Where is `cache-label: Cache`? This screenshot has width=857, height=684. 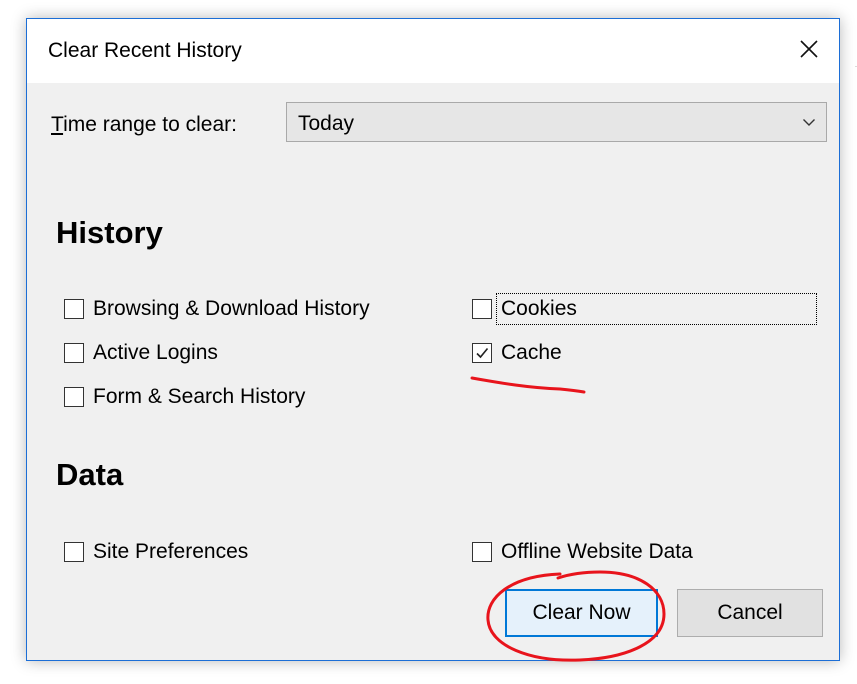 cache-label: Cache is located at coordinates (531, 353).